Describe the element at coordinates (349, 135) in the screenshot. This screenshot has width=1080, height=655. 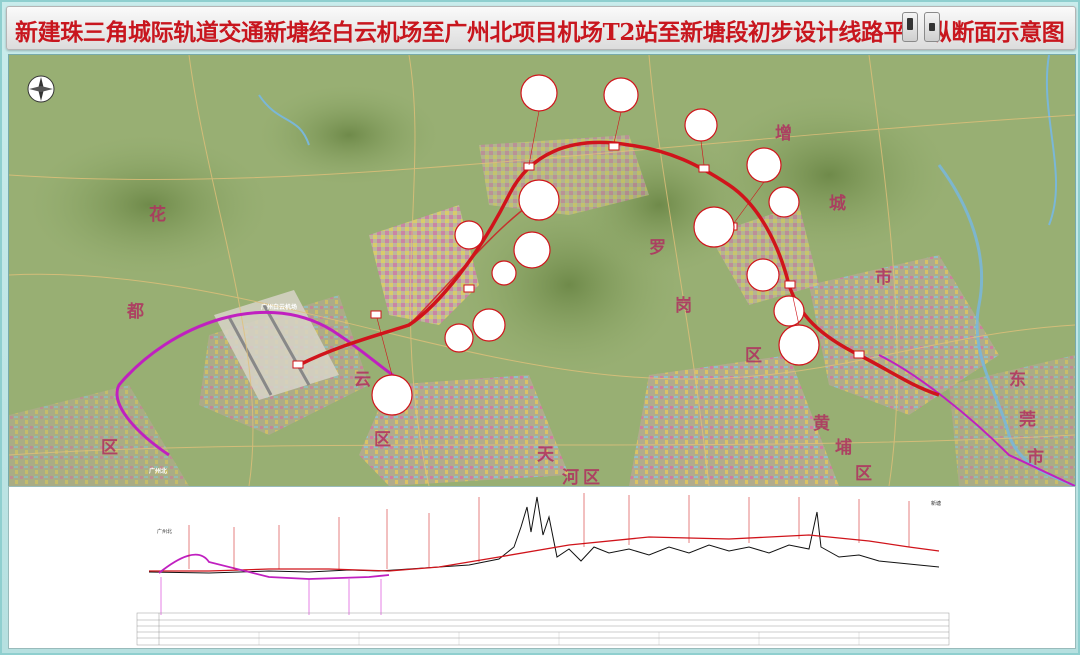
I see `mountain-area` at that location.